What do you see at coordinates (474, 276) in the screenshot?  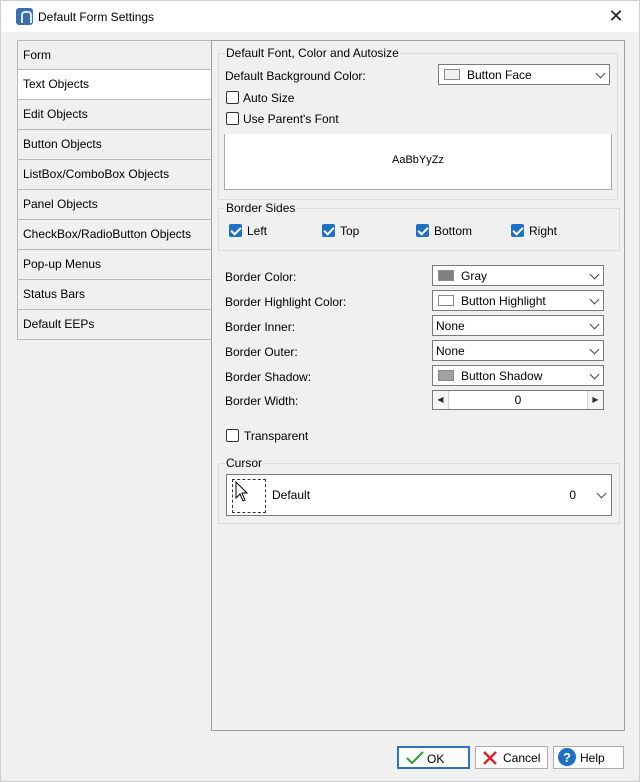 I see `border-color-value: Gray` at bounding box center [474, 276].